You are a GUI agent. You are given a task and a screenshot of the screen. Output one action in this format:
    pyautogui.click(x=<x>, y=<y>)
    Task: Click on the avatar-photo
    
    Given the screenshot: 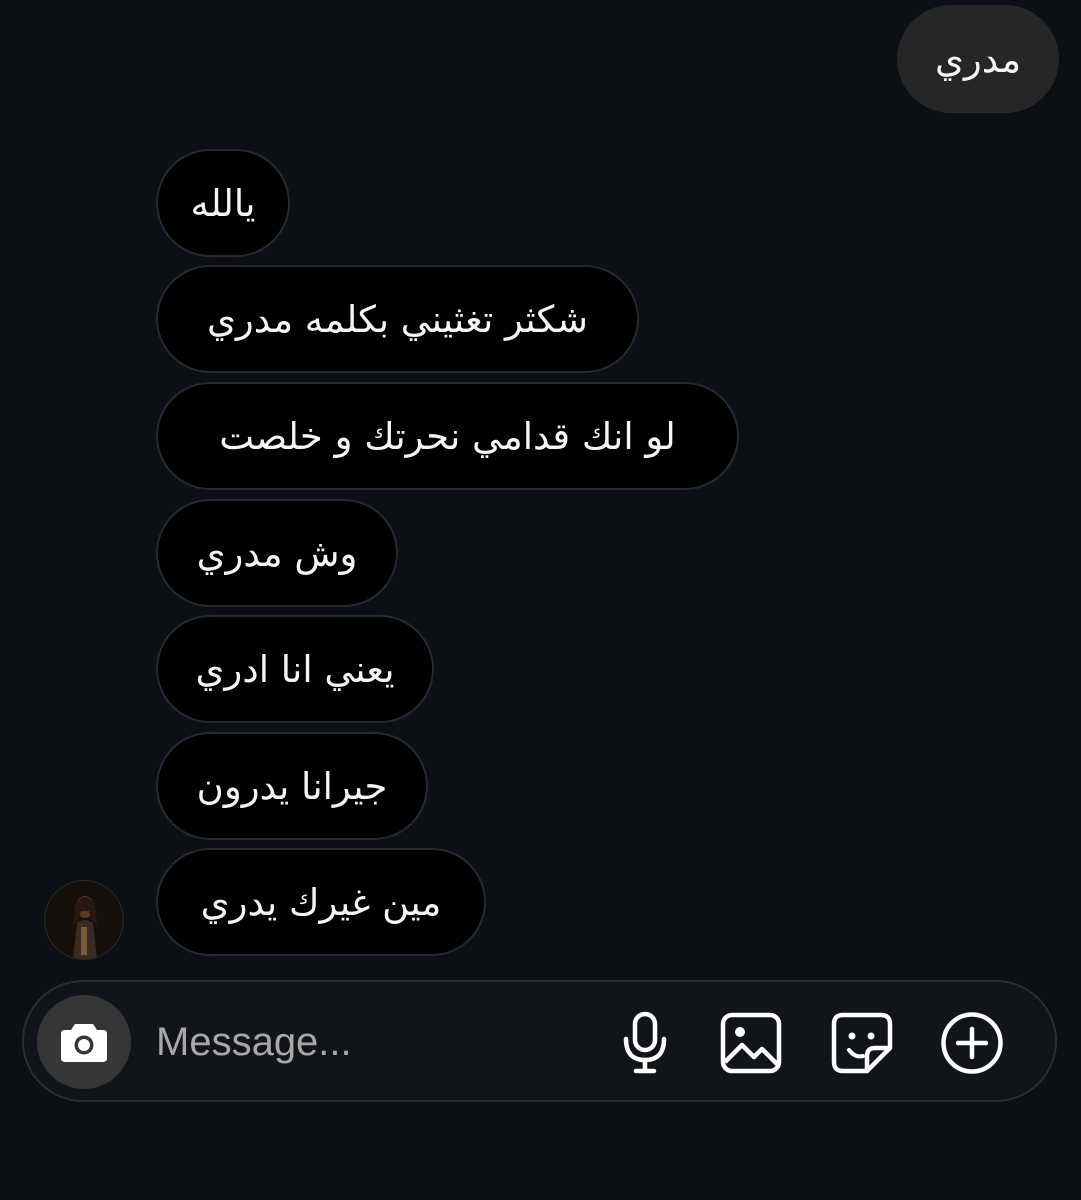 What is the action you would take?
    pyautogui.click(x=84, y=920)
    